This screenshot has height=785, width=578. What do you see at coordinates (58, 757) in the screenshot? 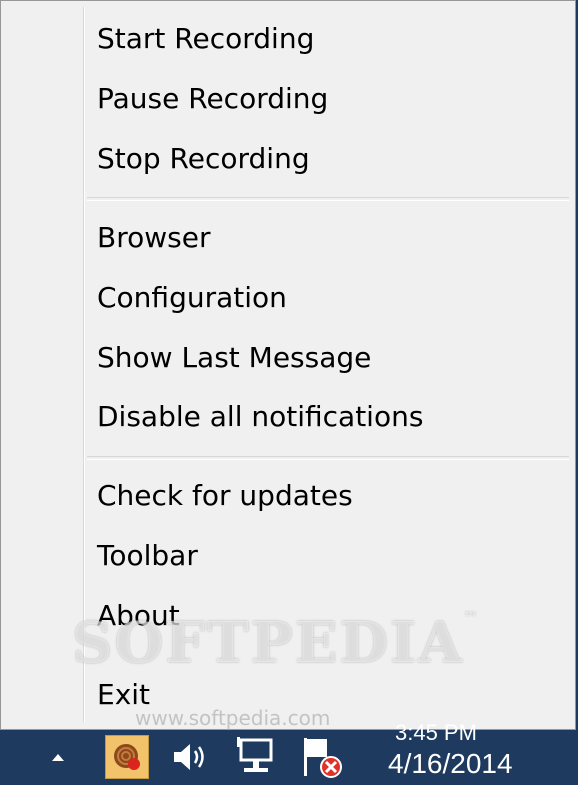
I see `show-hidden-icons-arrow-icon` at bounding box center [58, 757].